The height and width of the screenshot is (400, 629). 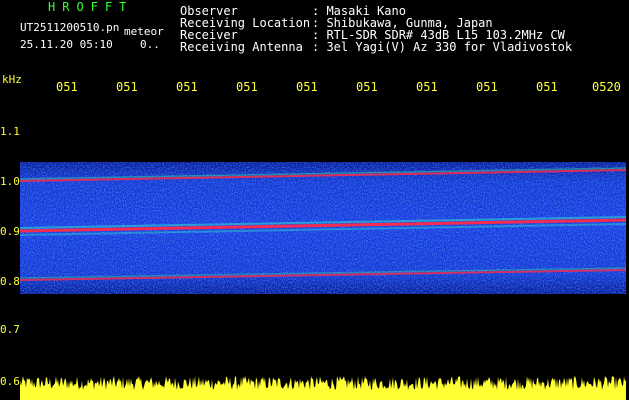 I want to click on y-axis-unit: kHz, so click(x=12, y=79).